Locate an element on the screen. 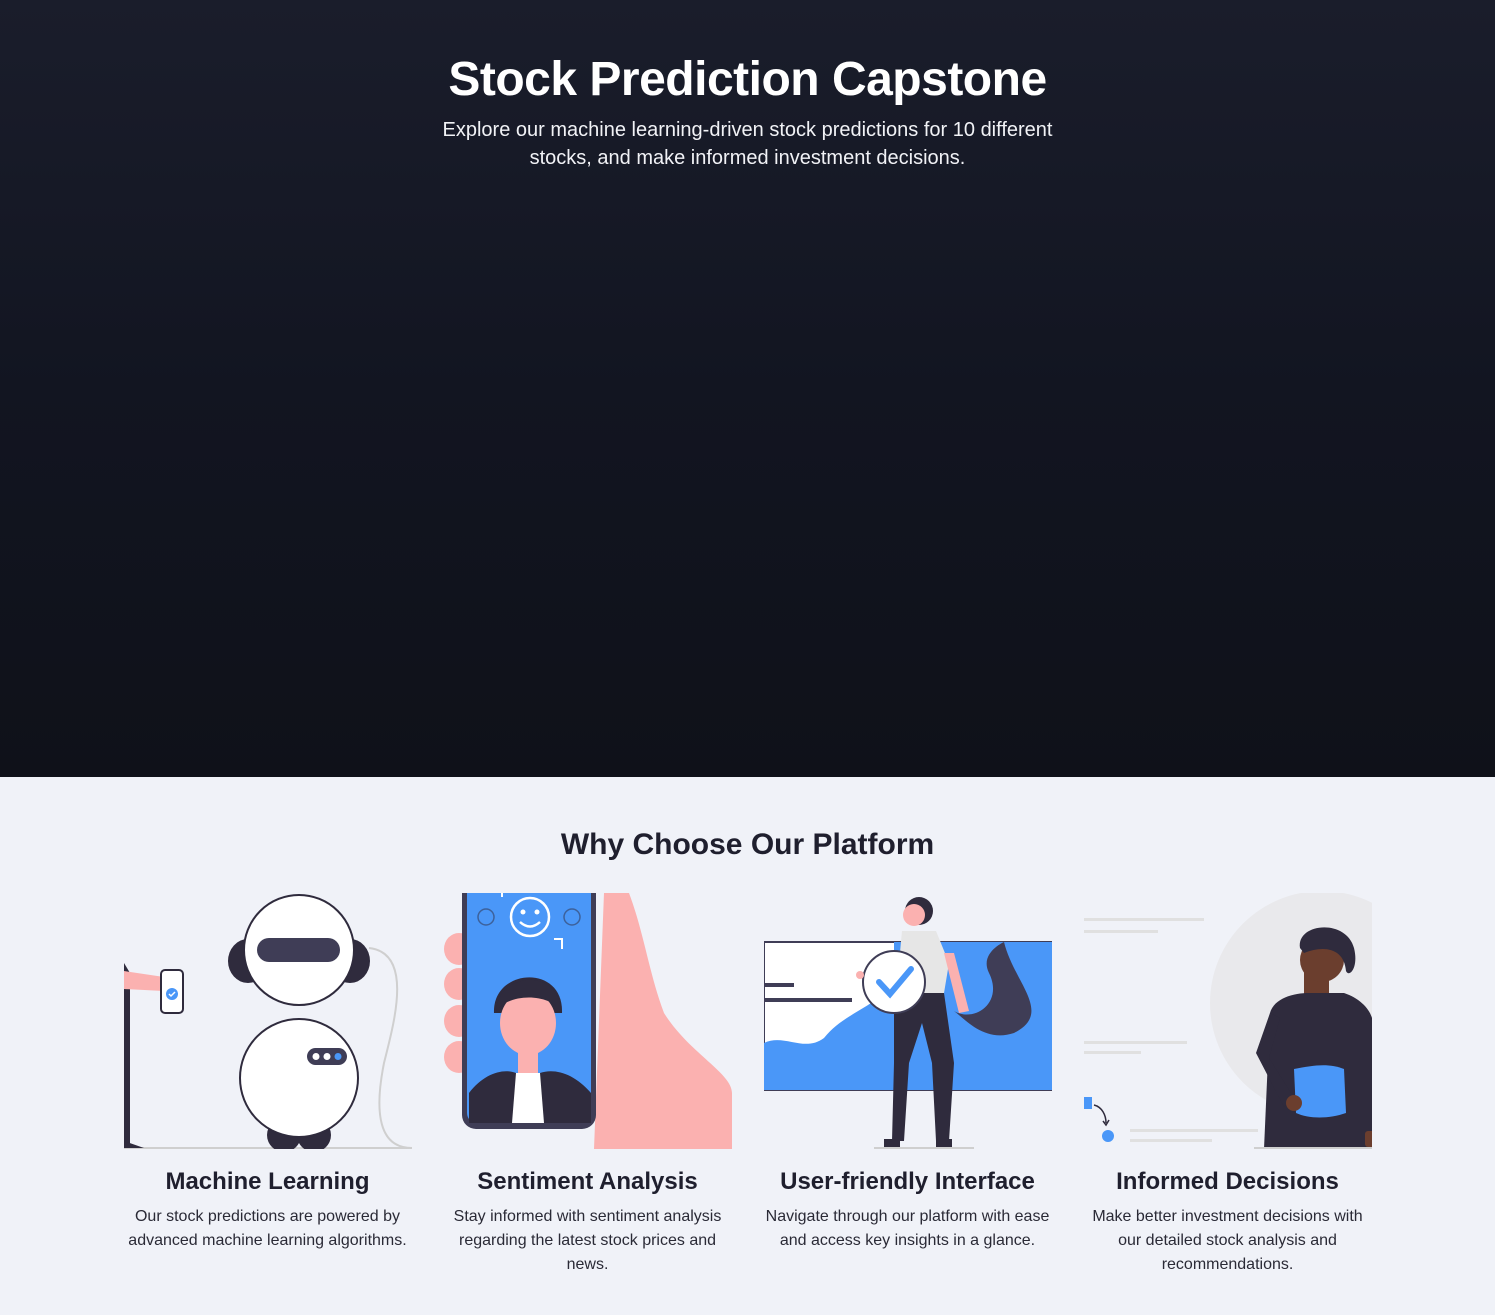 This screenshot has height=1315, width=1495. checkmark-person-illustration-icon is located at coordinates (907, 1021).